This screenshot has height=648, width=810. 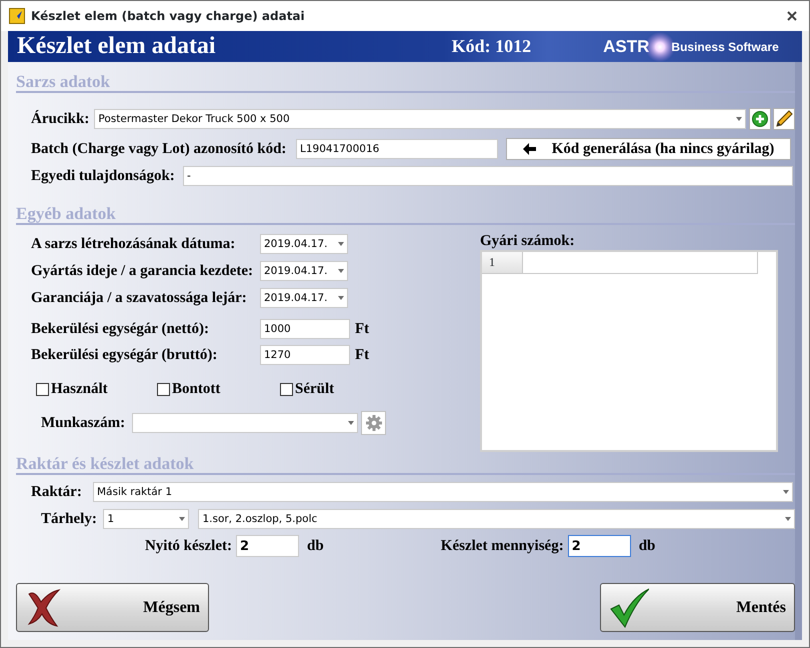 What do you see at coordinates (502, 546) in the screenshot?
I see `field-label: Készlet mennyiség:` at bounding box center [502, 546].